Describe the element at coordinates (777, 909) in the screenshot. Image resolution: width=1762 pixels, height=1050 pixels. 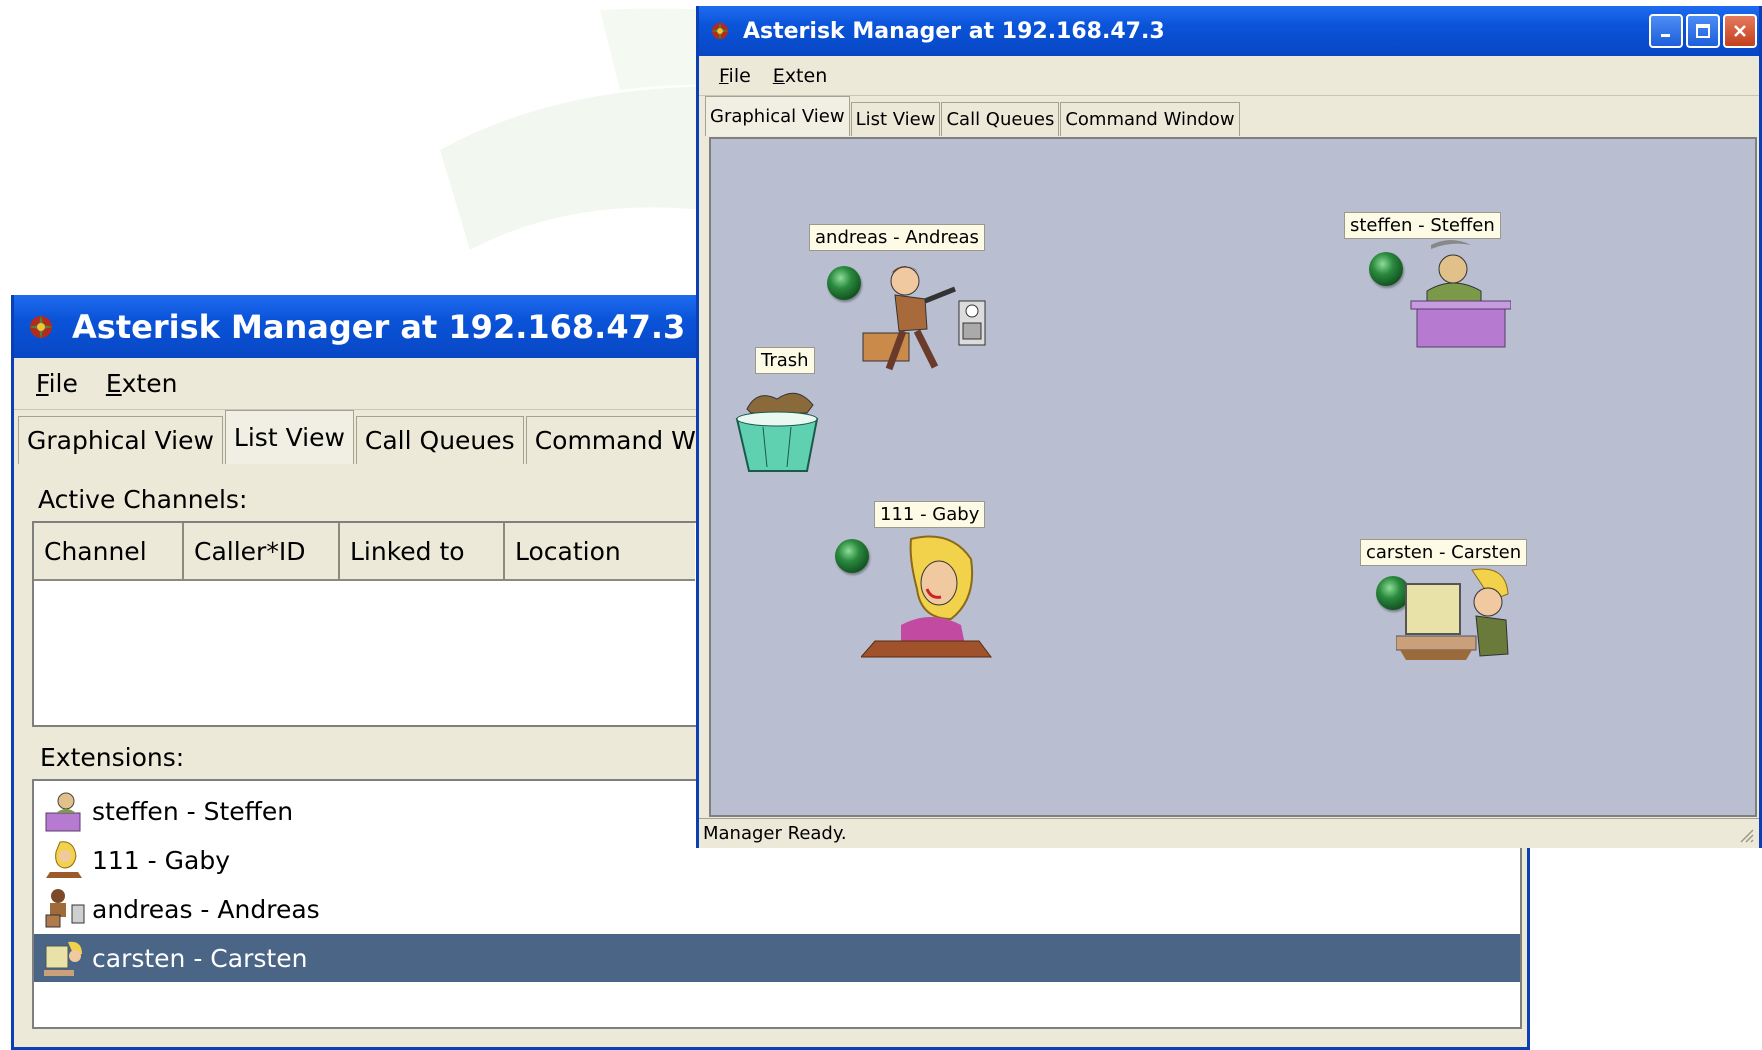
I see `extension-row-andreas: andreas - Andreas` at that location.